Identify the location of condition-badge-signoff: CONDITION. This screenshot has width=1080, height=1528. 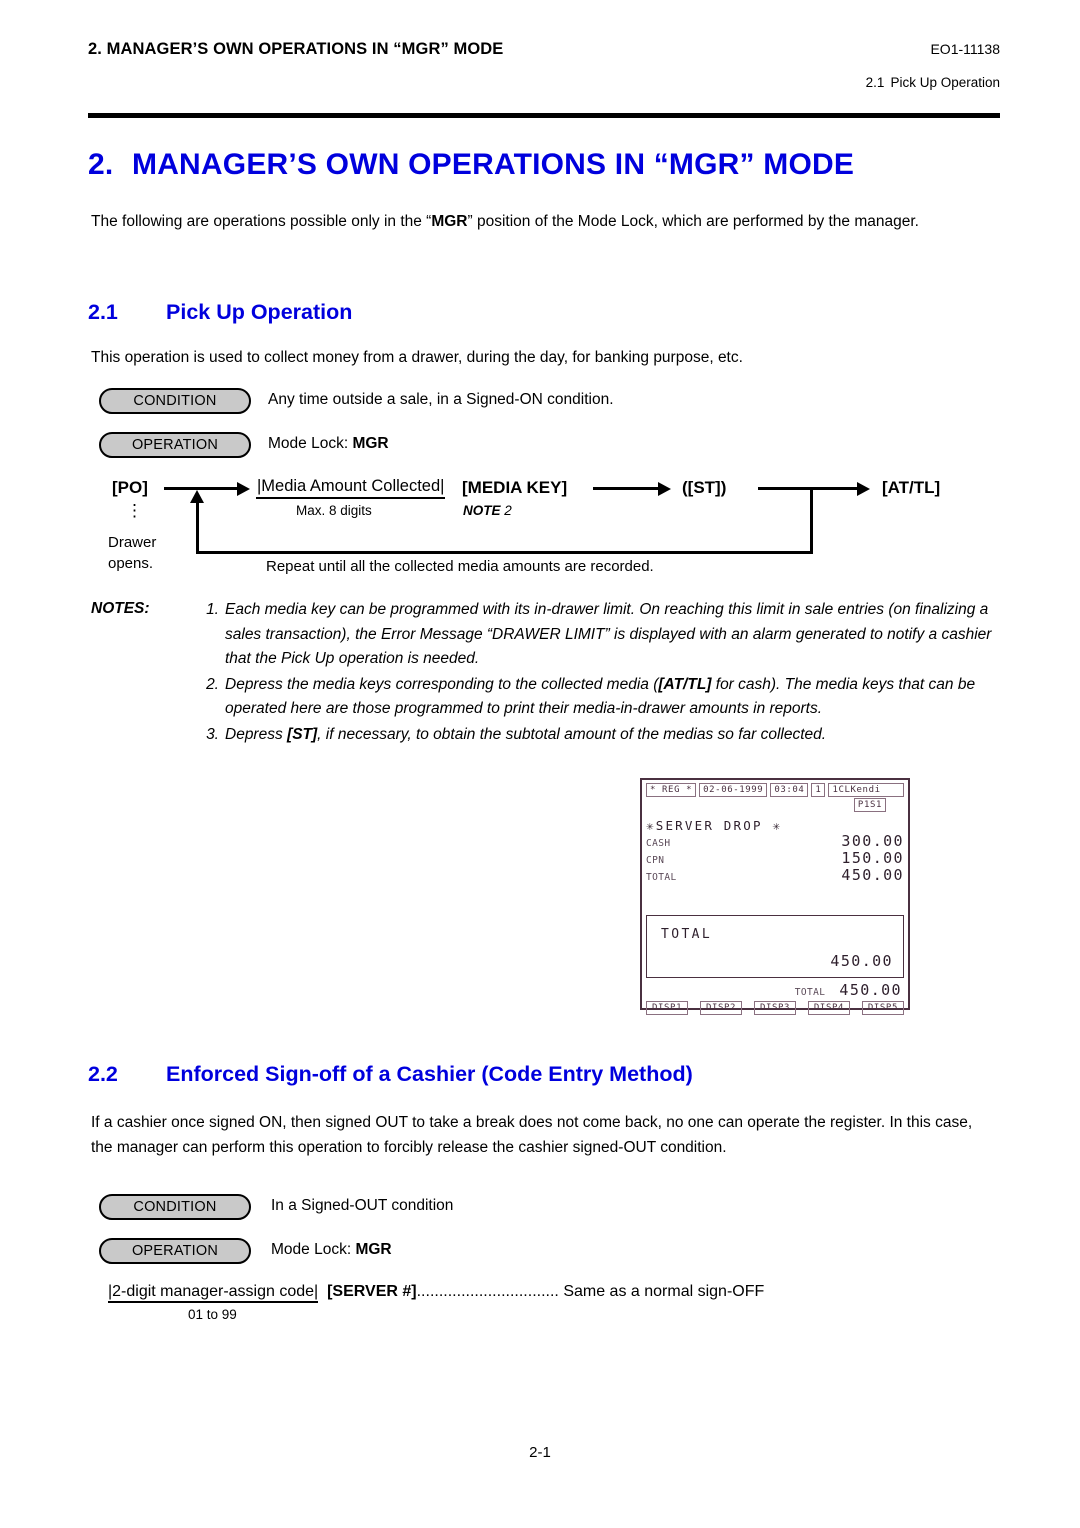
(175, 1207).